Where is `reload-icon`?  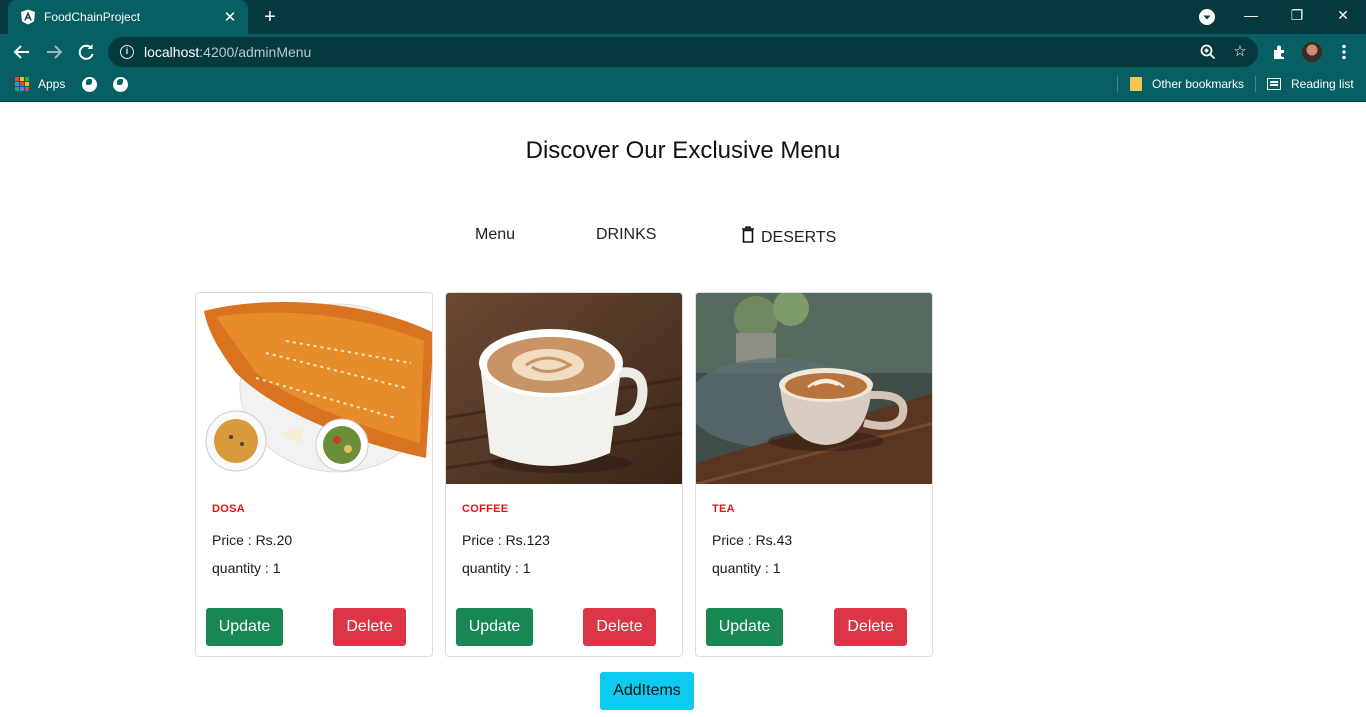 reload-icon is located at coordinates (86, 52).